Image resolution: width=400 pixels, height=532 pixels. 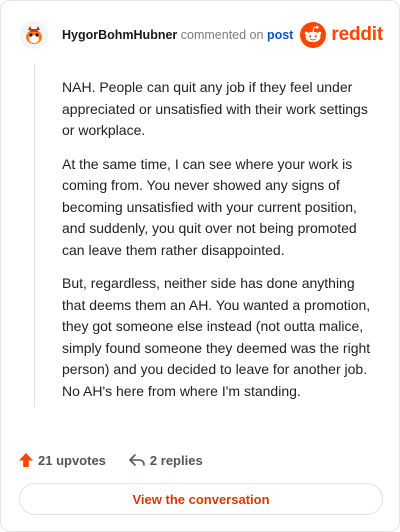 I want to click on reply-icon, so click(x=137, y=460).